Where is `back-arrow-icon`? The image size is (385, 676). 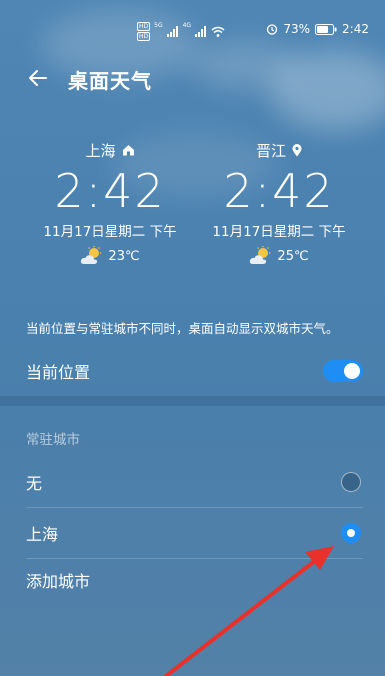 back-arrow-icon is located at coordinates (38, 78).